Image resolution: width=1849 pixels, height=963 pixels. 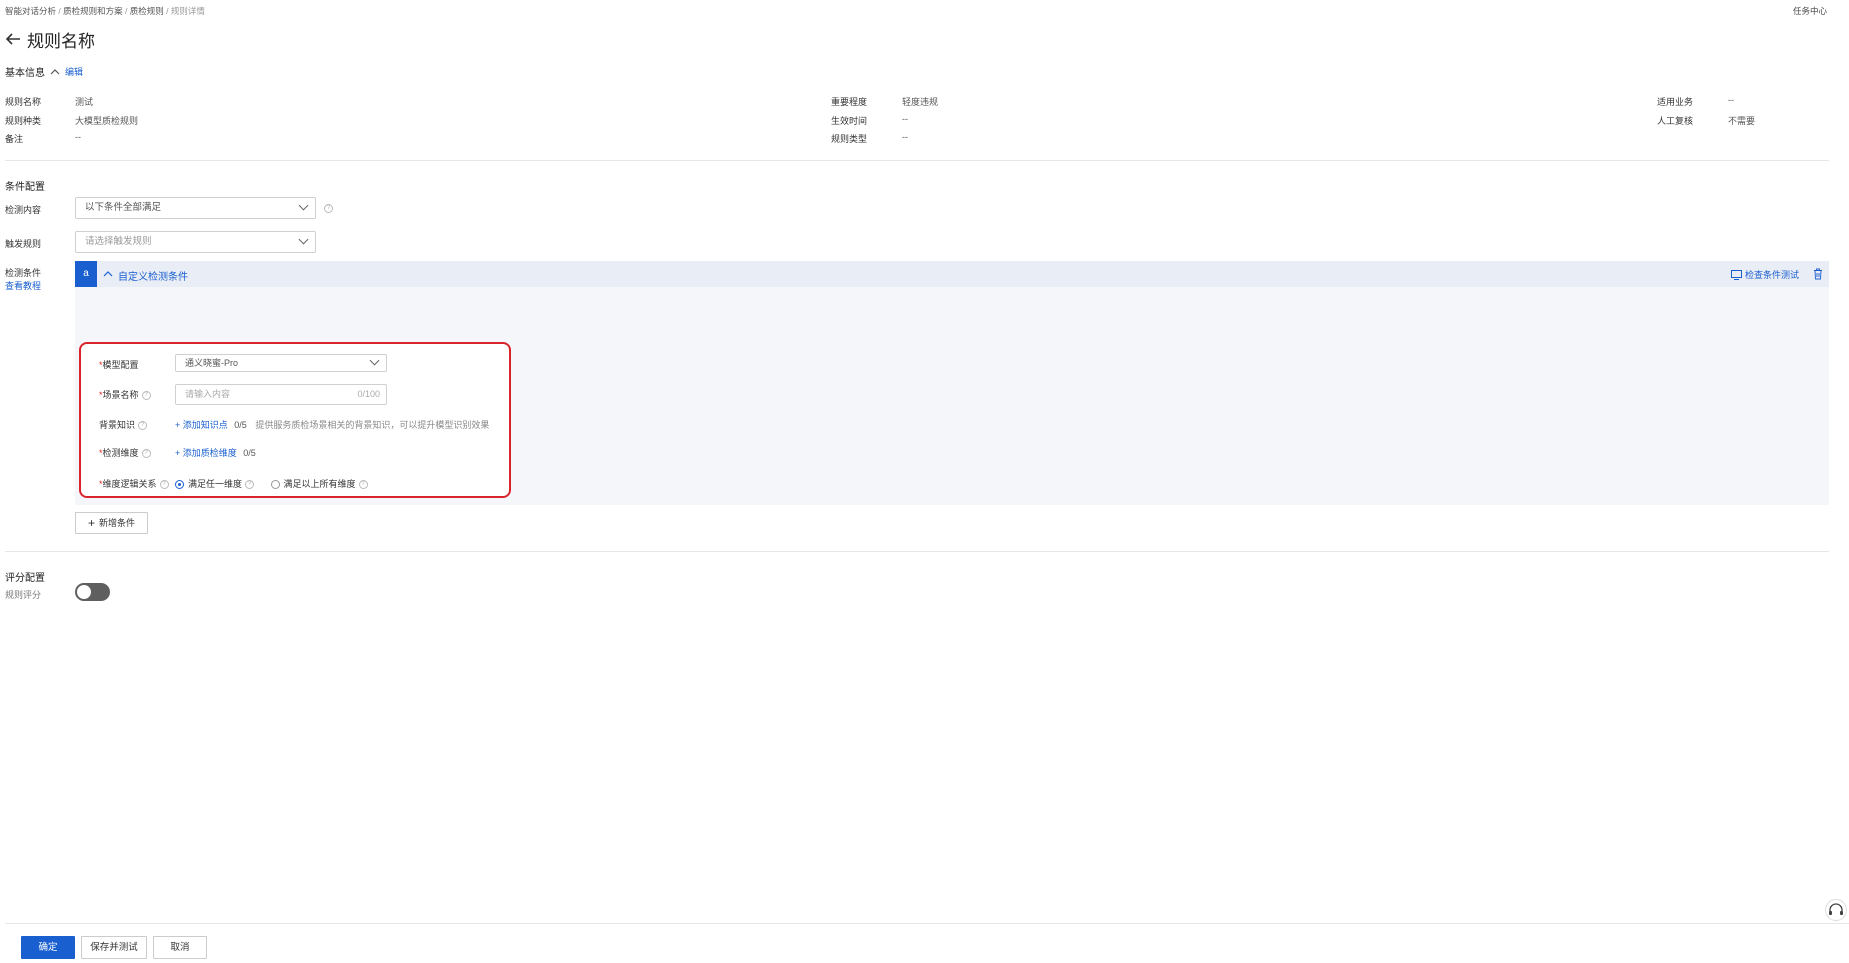 I want to click on model-select-value: 通义晓蜜-Pro, so click(x=212, y=363).